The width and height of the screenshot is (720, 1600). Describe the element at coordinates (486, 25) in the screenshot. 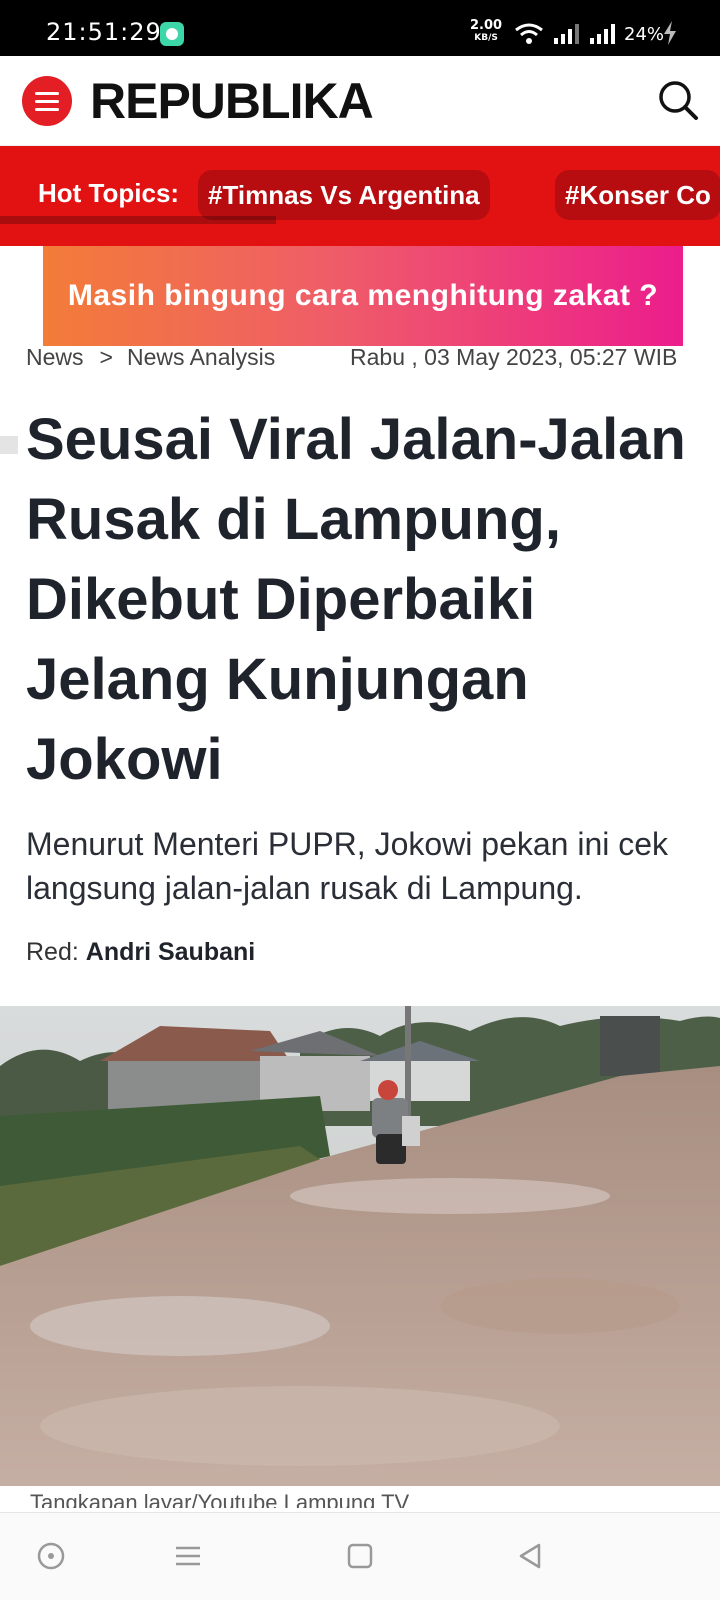

I see `network-speed-value: 2.00` at that location.